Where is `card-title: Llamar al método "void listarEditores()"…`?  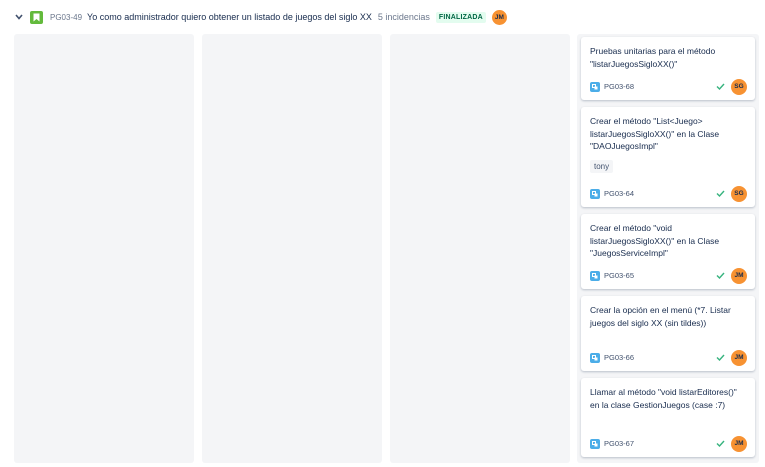
card-title: Llamar al método "void listarEditores()"… is located at coordinates (663, 398).